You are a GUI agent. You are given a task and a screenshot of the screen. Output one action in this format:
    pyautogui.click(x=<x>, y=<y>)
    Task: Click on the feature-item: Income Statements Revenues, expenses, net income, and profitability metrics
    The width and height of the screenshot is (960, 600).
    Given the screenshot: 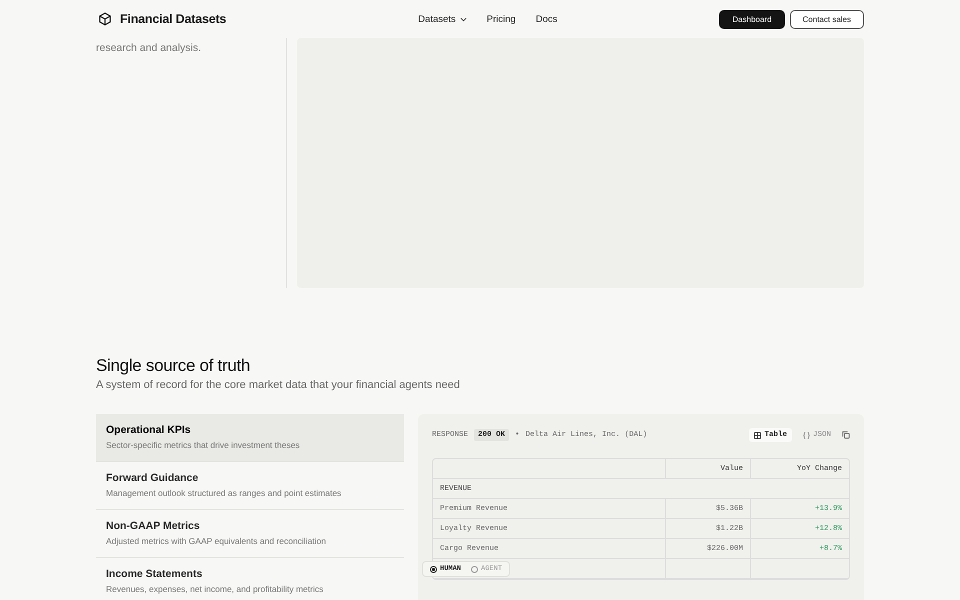 What is the action you would take?
    pyautogui.click(x=250, y=579)
    